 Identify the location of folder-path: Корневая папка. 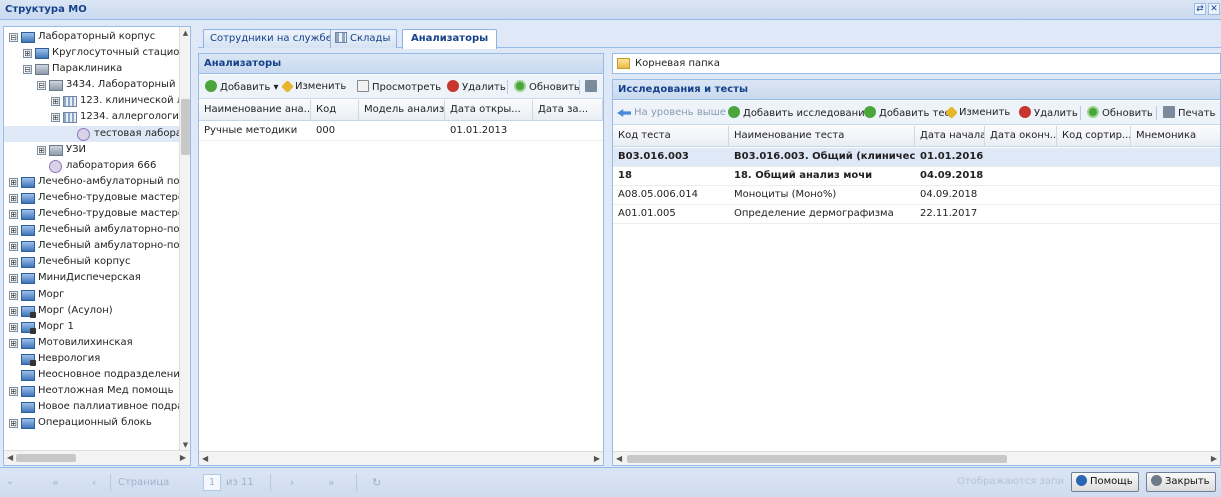
(677, 63).